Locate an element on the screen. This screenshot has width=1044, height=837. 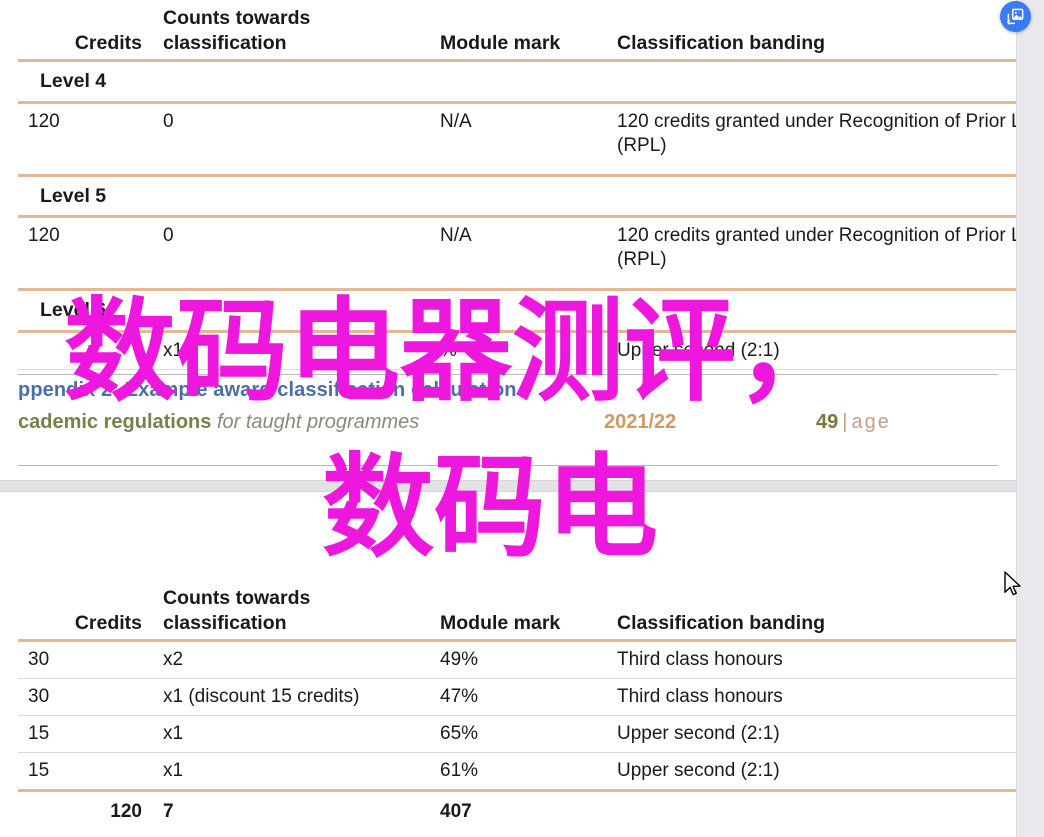
cell-module-mark: % is located at coordinates (518, 350).